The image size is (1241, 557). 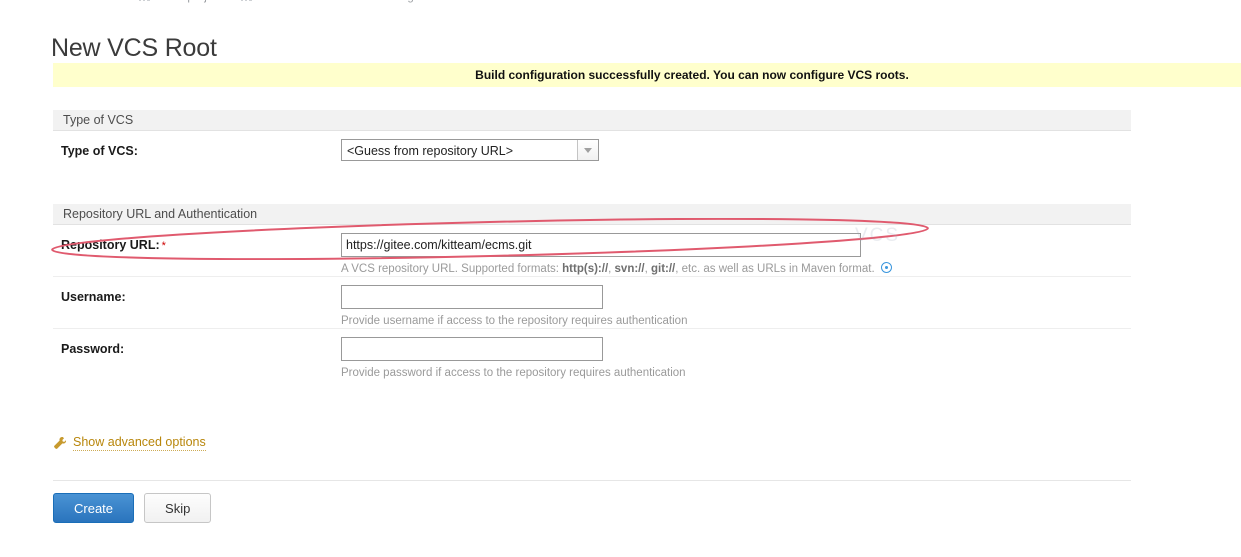 What do you see at coordinates (93, 349) in the screenshot?
I see `label-password: Password:` at bounding box center [93, 349].